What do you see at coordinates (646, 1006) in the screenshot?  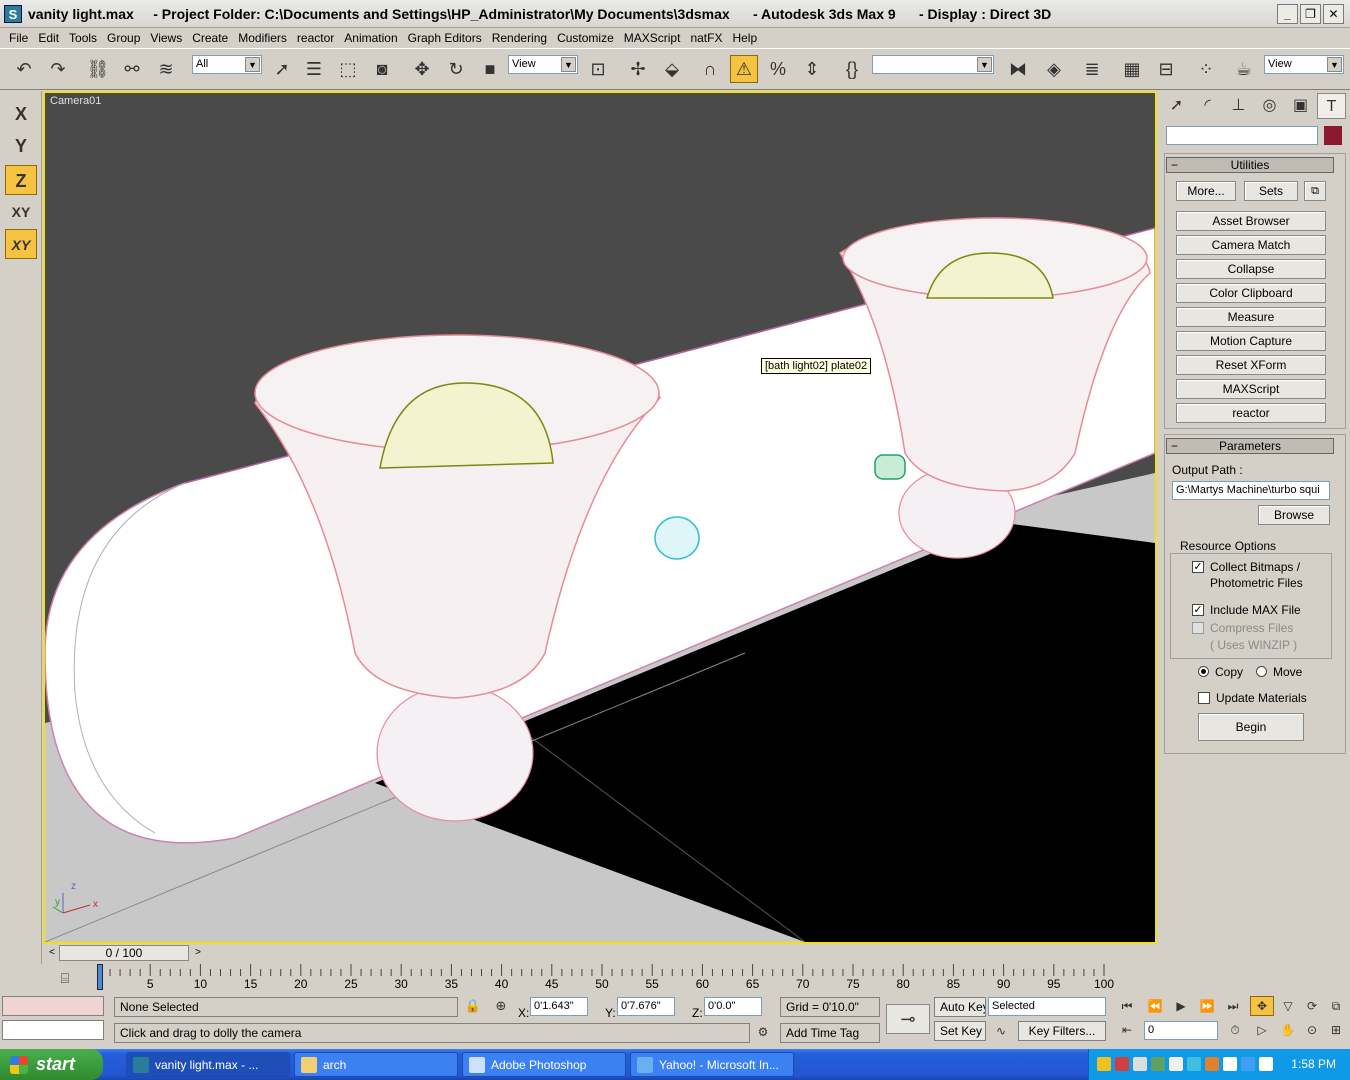 I see `y-coord-field: 0'7.676"` at bounding box center [646, 1006].